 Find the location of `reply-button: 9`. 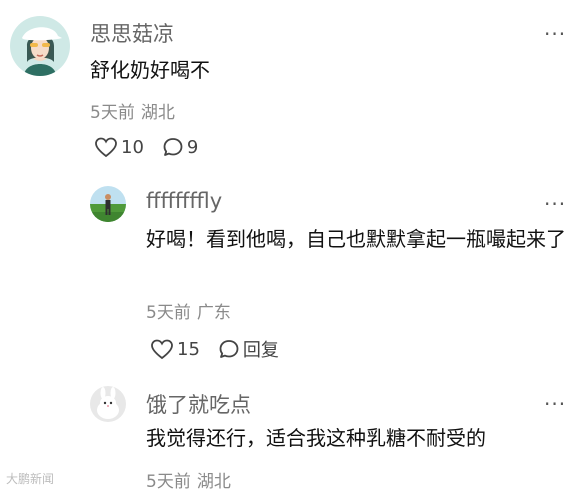

reply-button: 9 is located at coordinates (180, 147).